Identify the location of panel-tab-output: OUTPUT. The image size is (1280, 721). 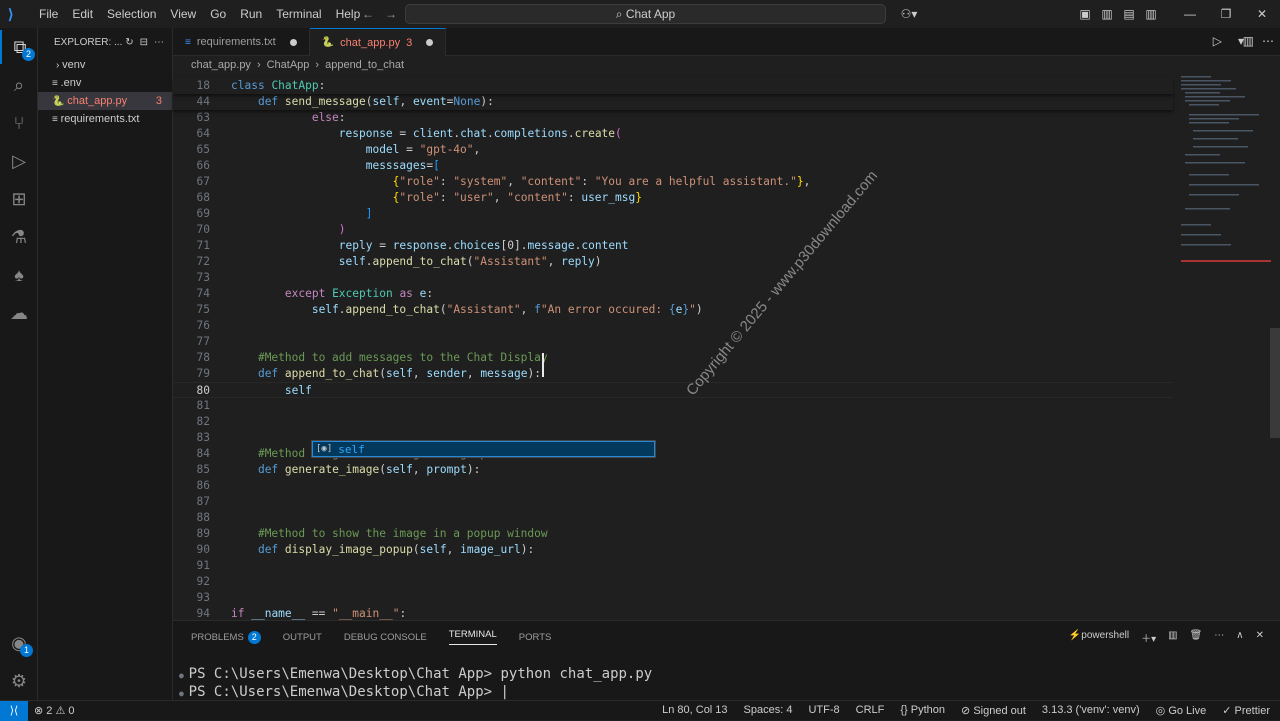
(302, 637).